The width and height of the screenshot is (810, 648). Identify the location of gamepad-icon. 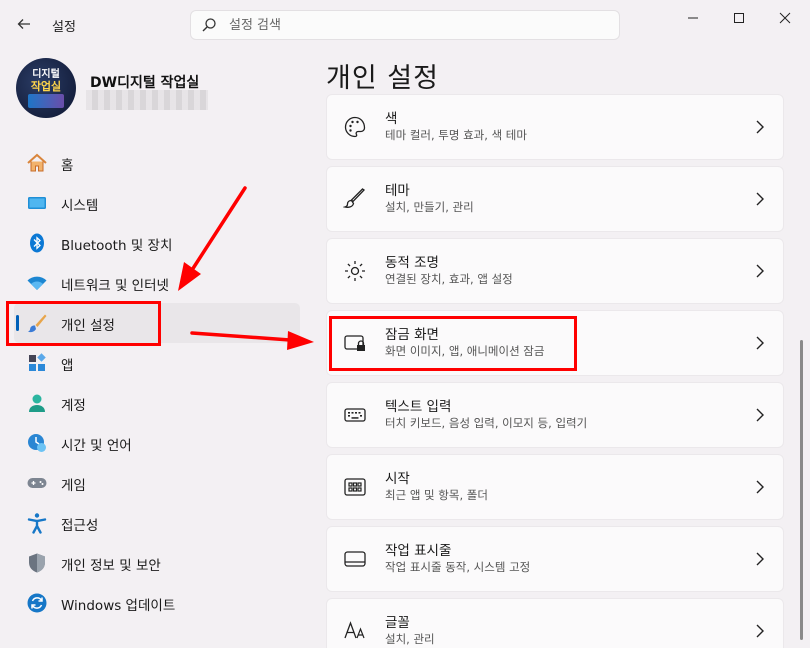
(37, 483).